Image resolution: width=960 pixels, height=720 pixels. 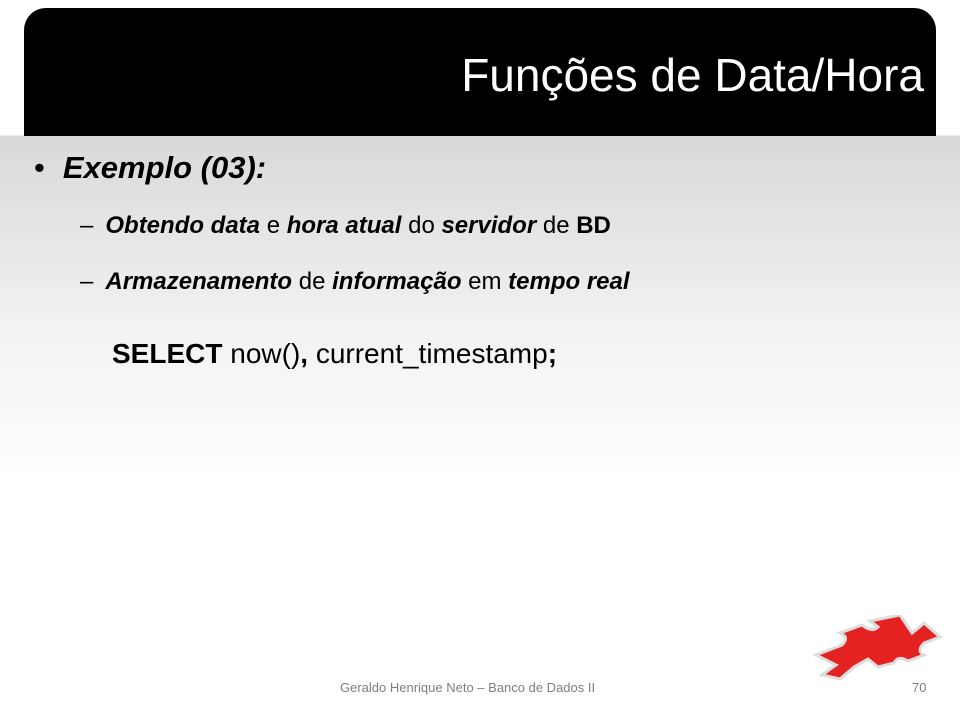 What do you see at coordinates (569, 281) in the screenshot?
I see `text: tempo real` at bounding box center [569, 281].